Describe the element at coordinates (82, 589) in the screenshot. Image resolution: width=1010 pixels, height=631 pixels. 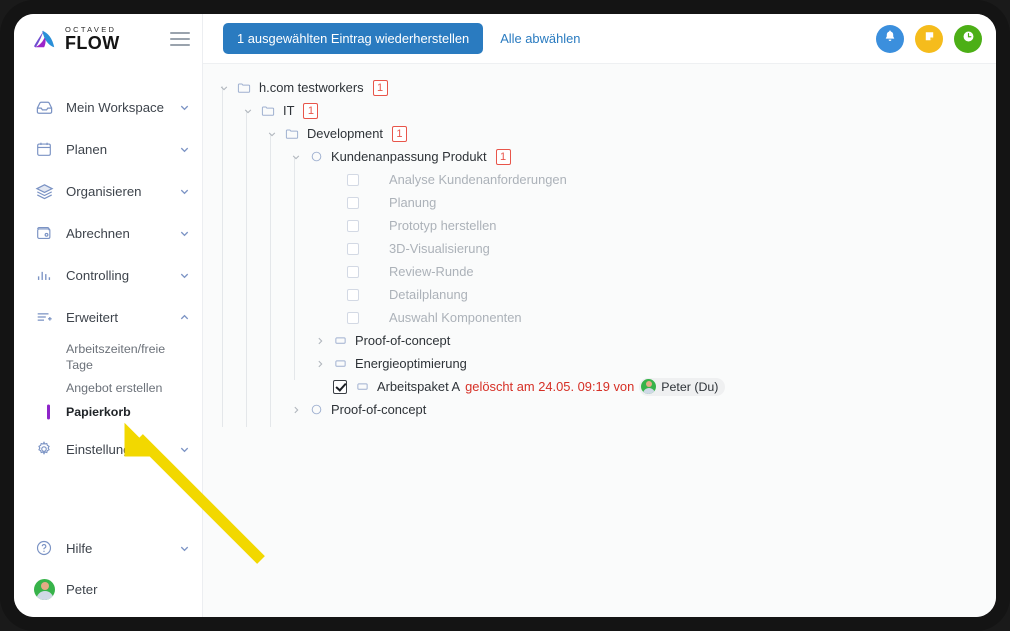
I see `sidebar-user-name: Peter` at that location.